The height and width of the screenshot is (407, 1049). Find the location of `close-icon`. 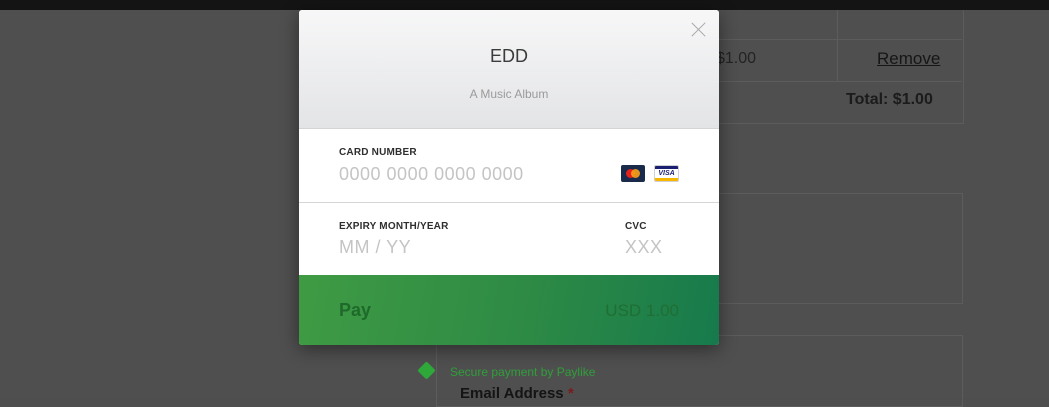

close-icon is located at coordinates (699, 29).